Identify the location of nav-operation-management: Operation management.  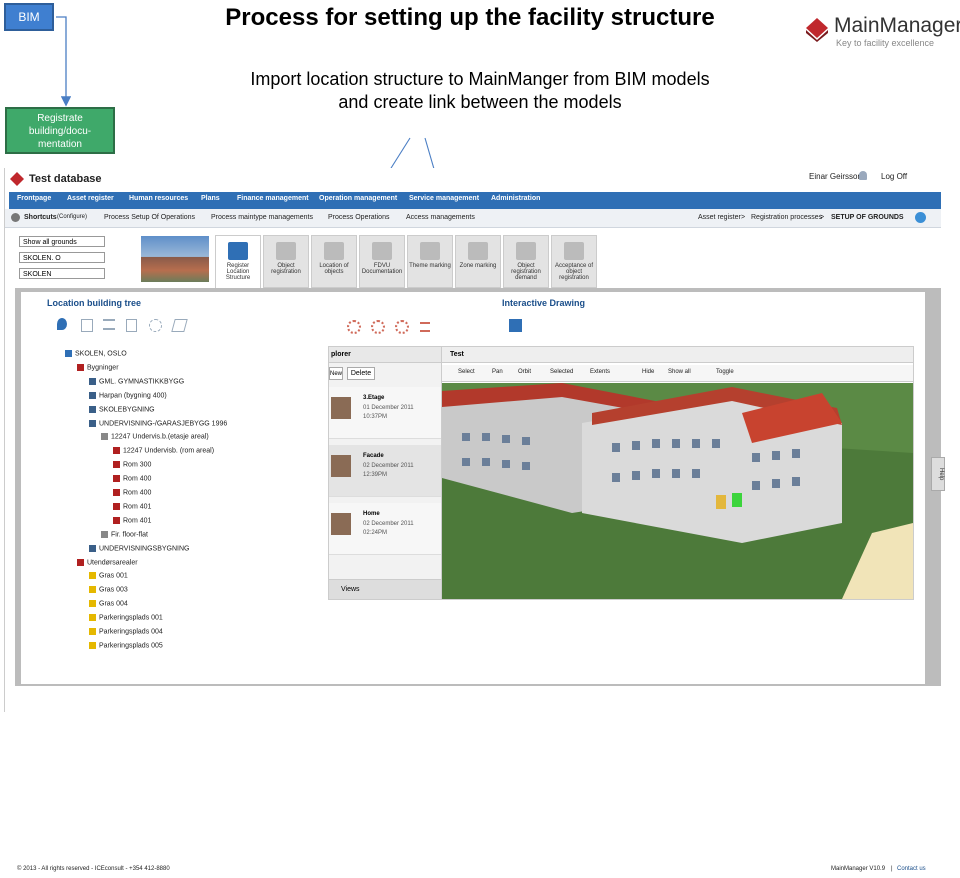
(358, 198).